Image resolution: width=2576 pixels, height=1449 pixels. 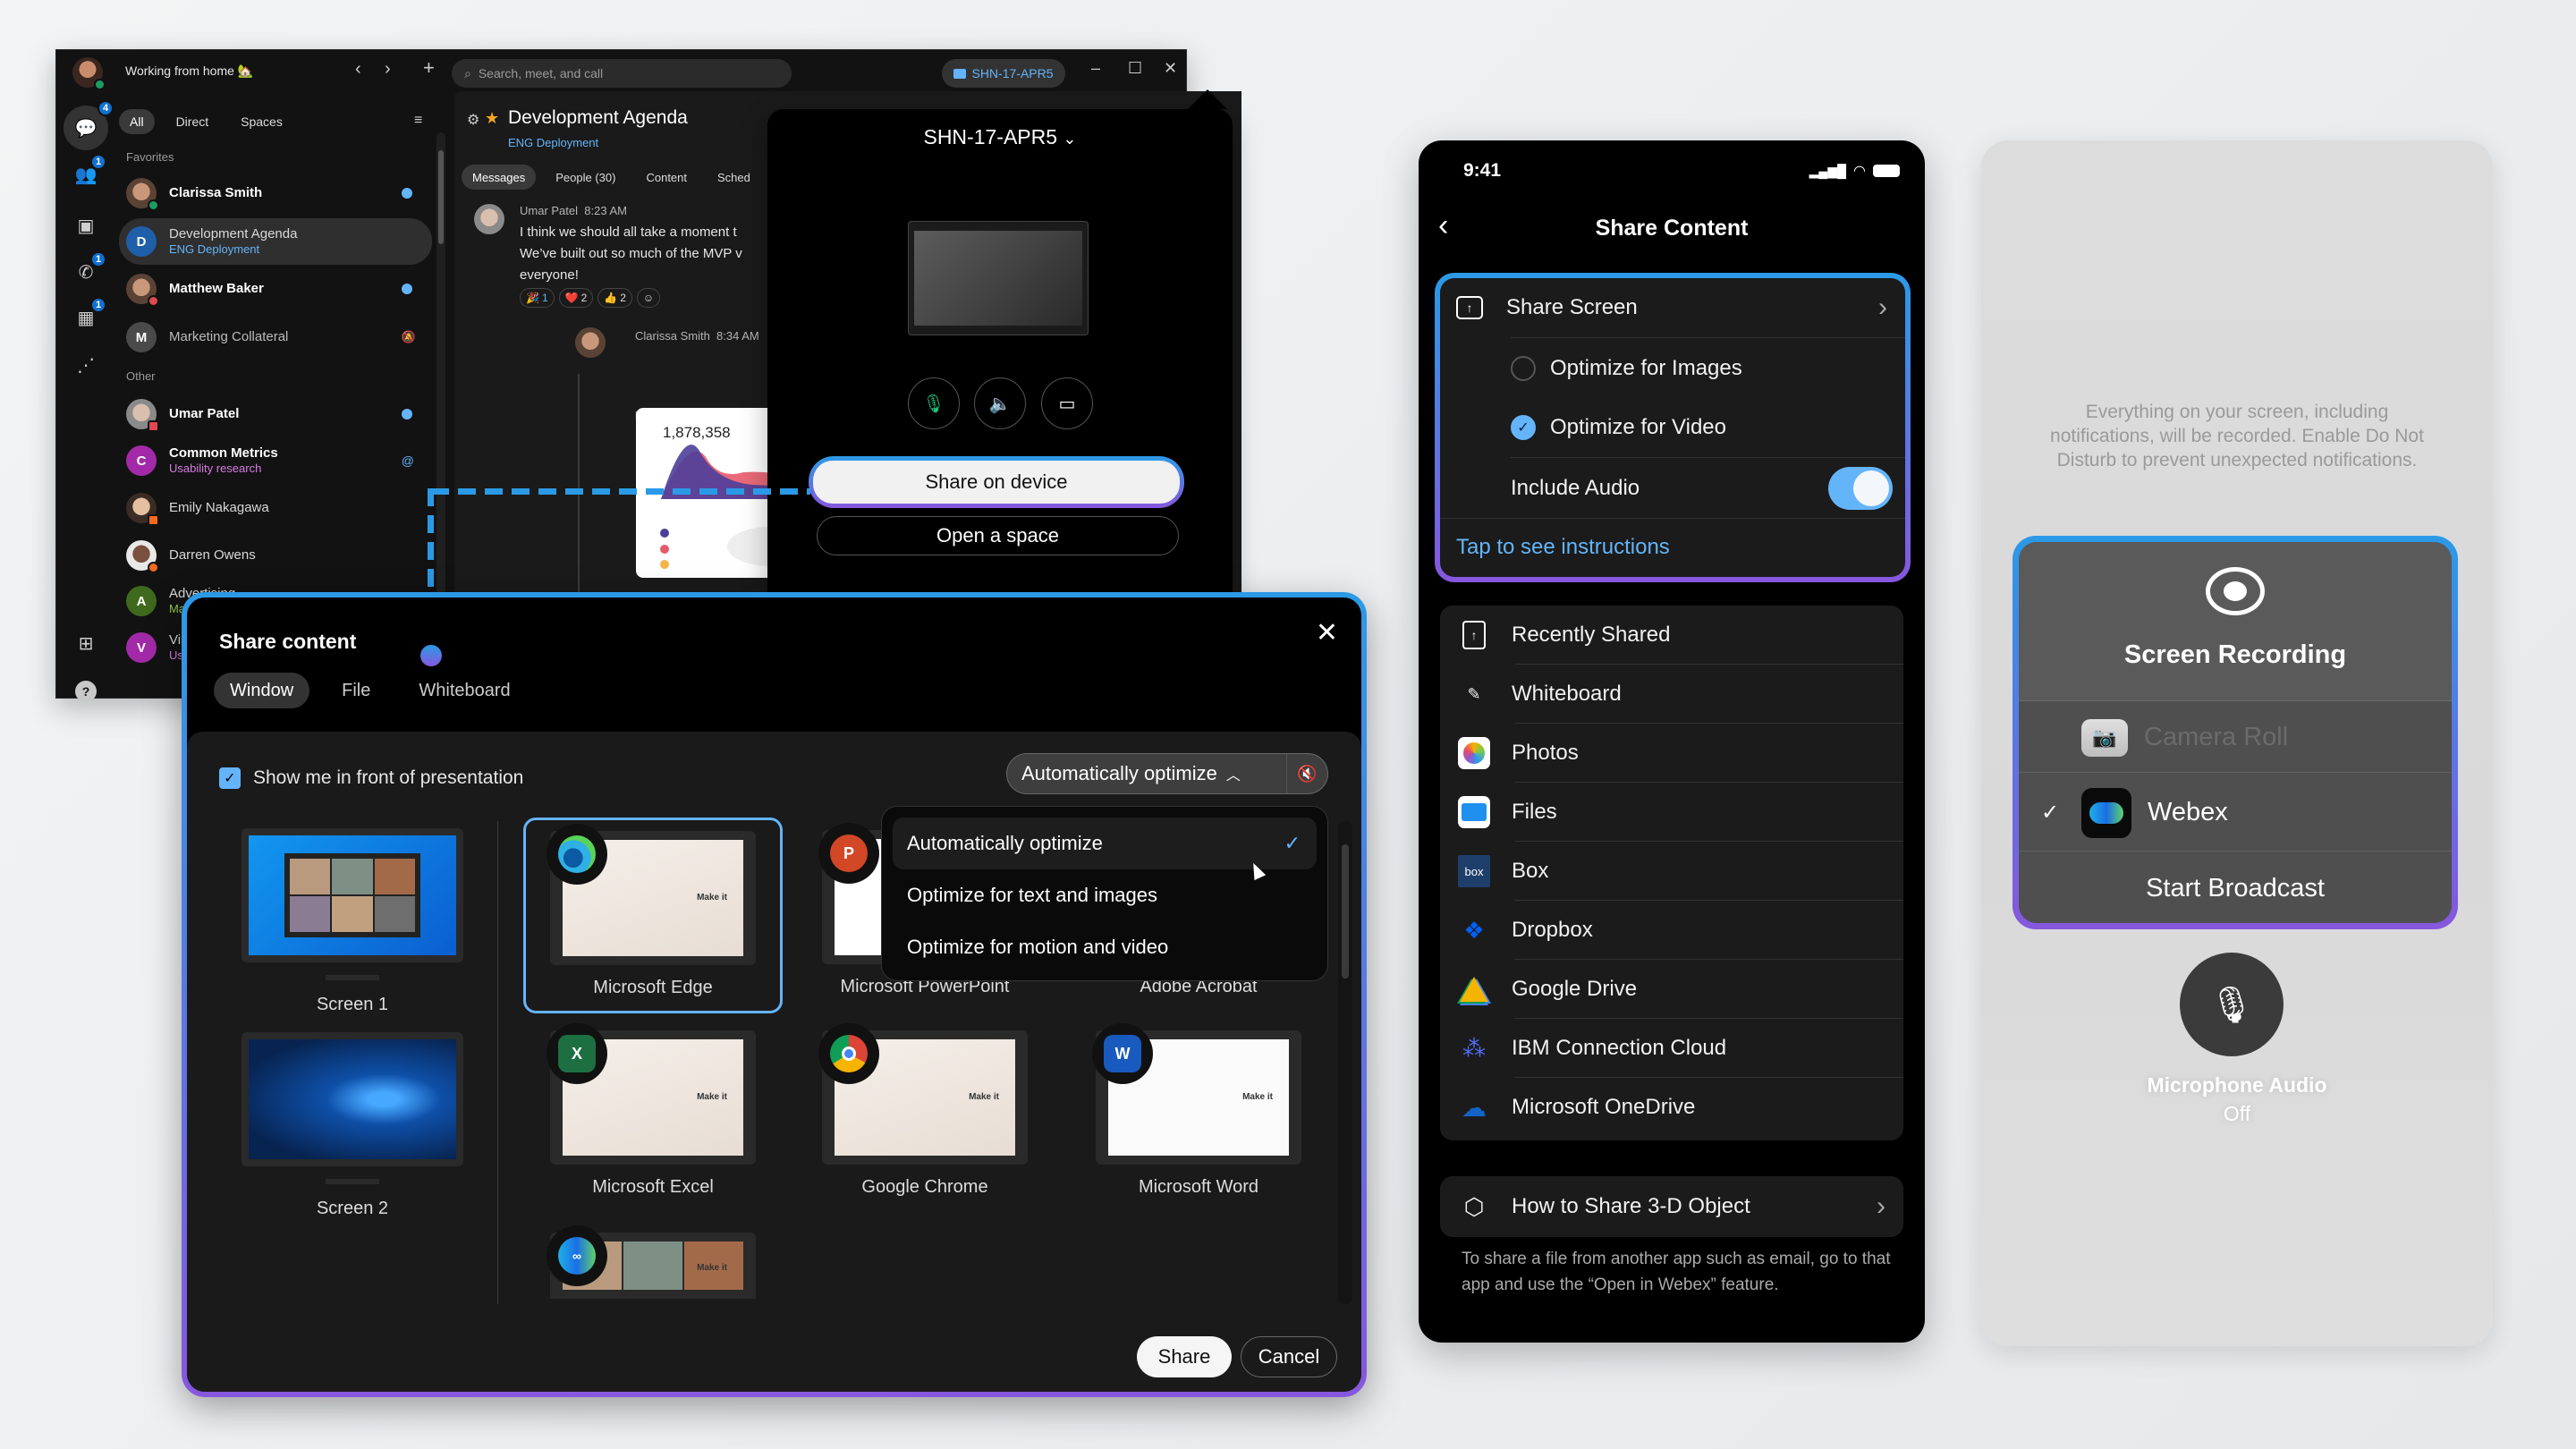 What do you see at coordinates (1105, 843) in the screenshot?
I see `menu-item-auto-optimize: Automatically optimize ✓` at bounding box center [1105, 843].